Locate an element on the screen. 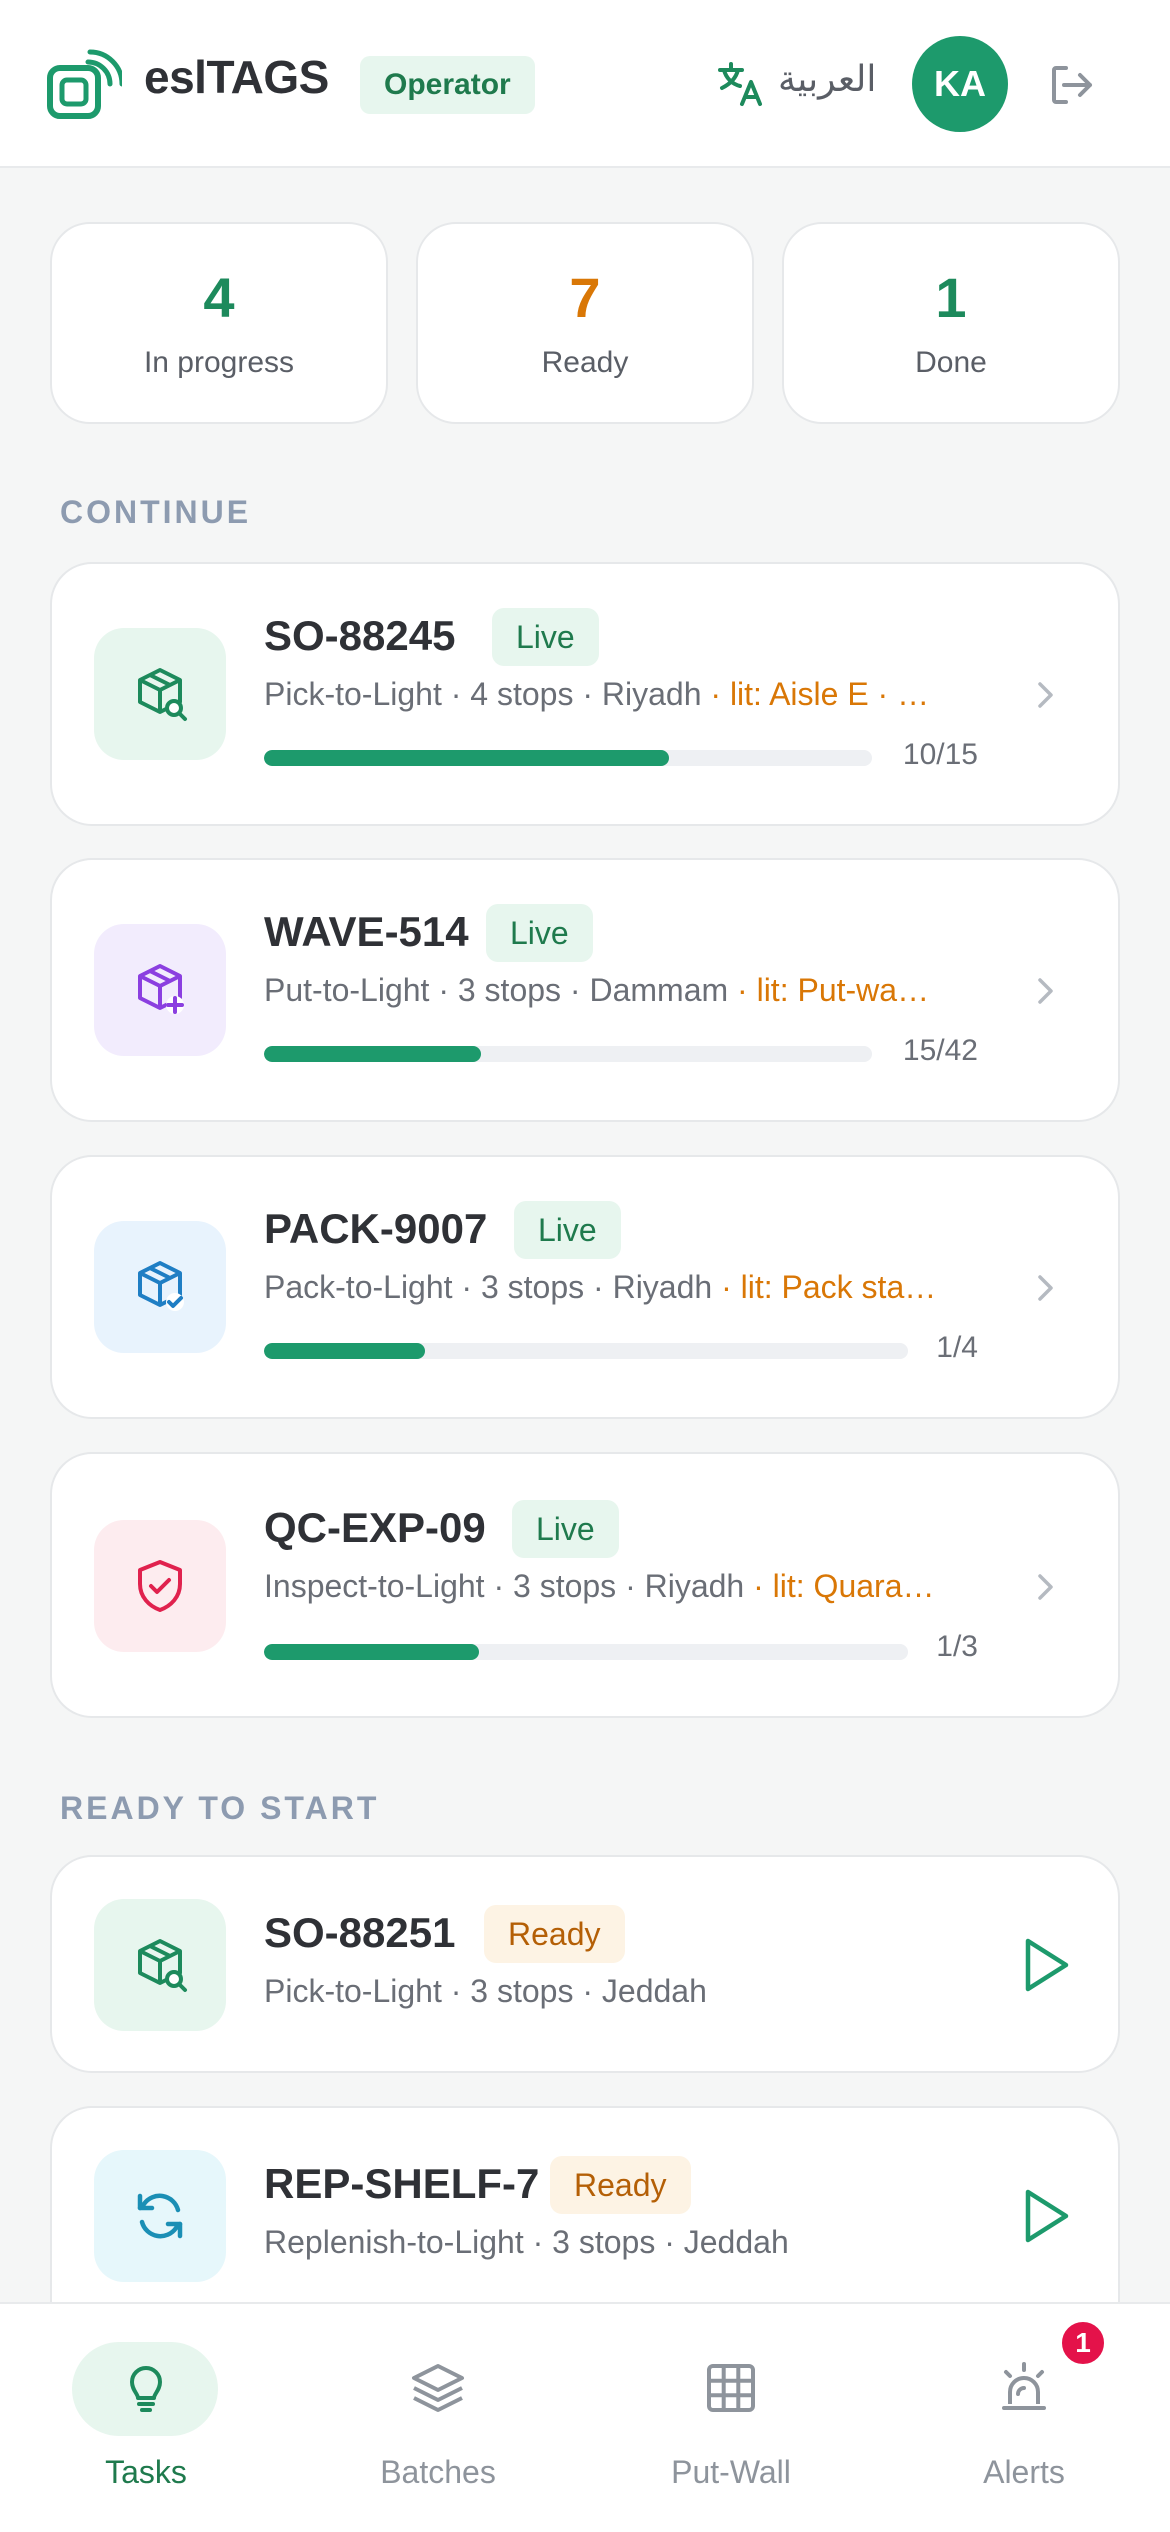 The height and width of the screenshot is (2532, 1170). task-mode: Pick-to-Light is located at coordinates (353, 694).